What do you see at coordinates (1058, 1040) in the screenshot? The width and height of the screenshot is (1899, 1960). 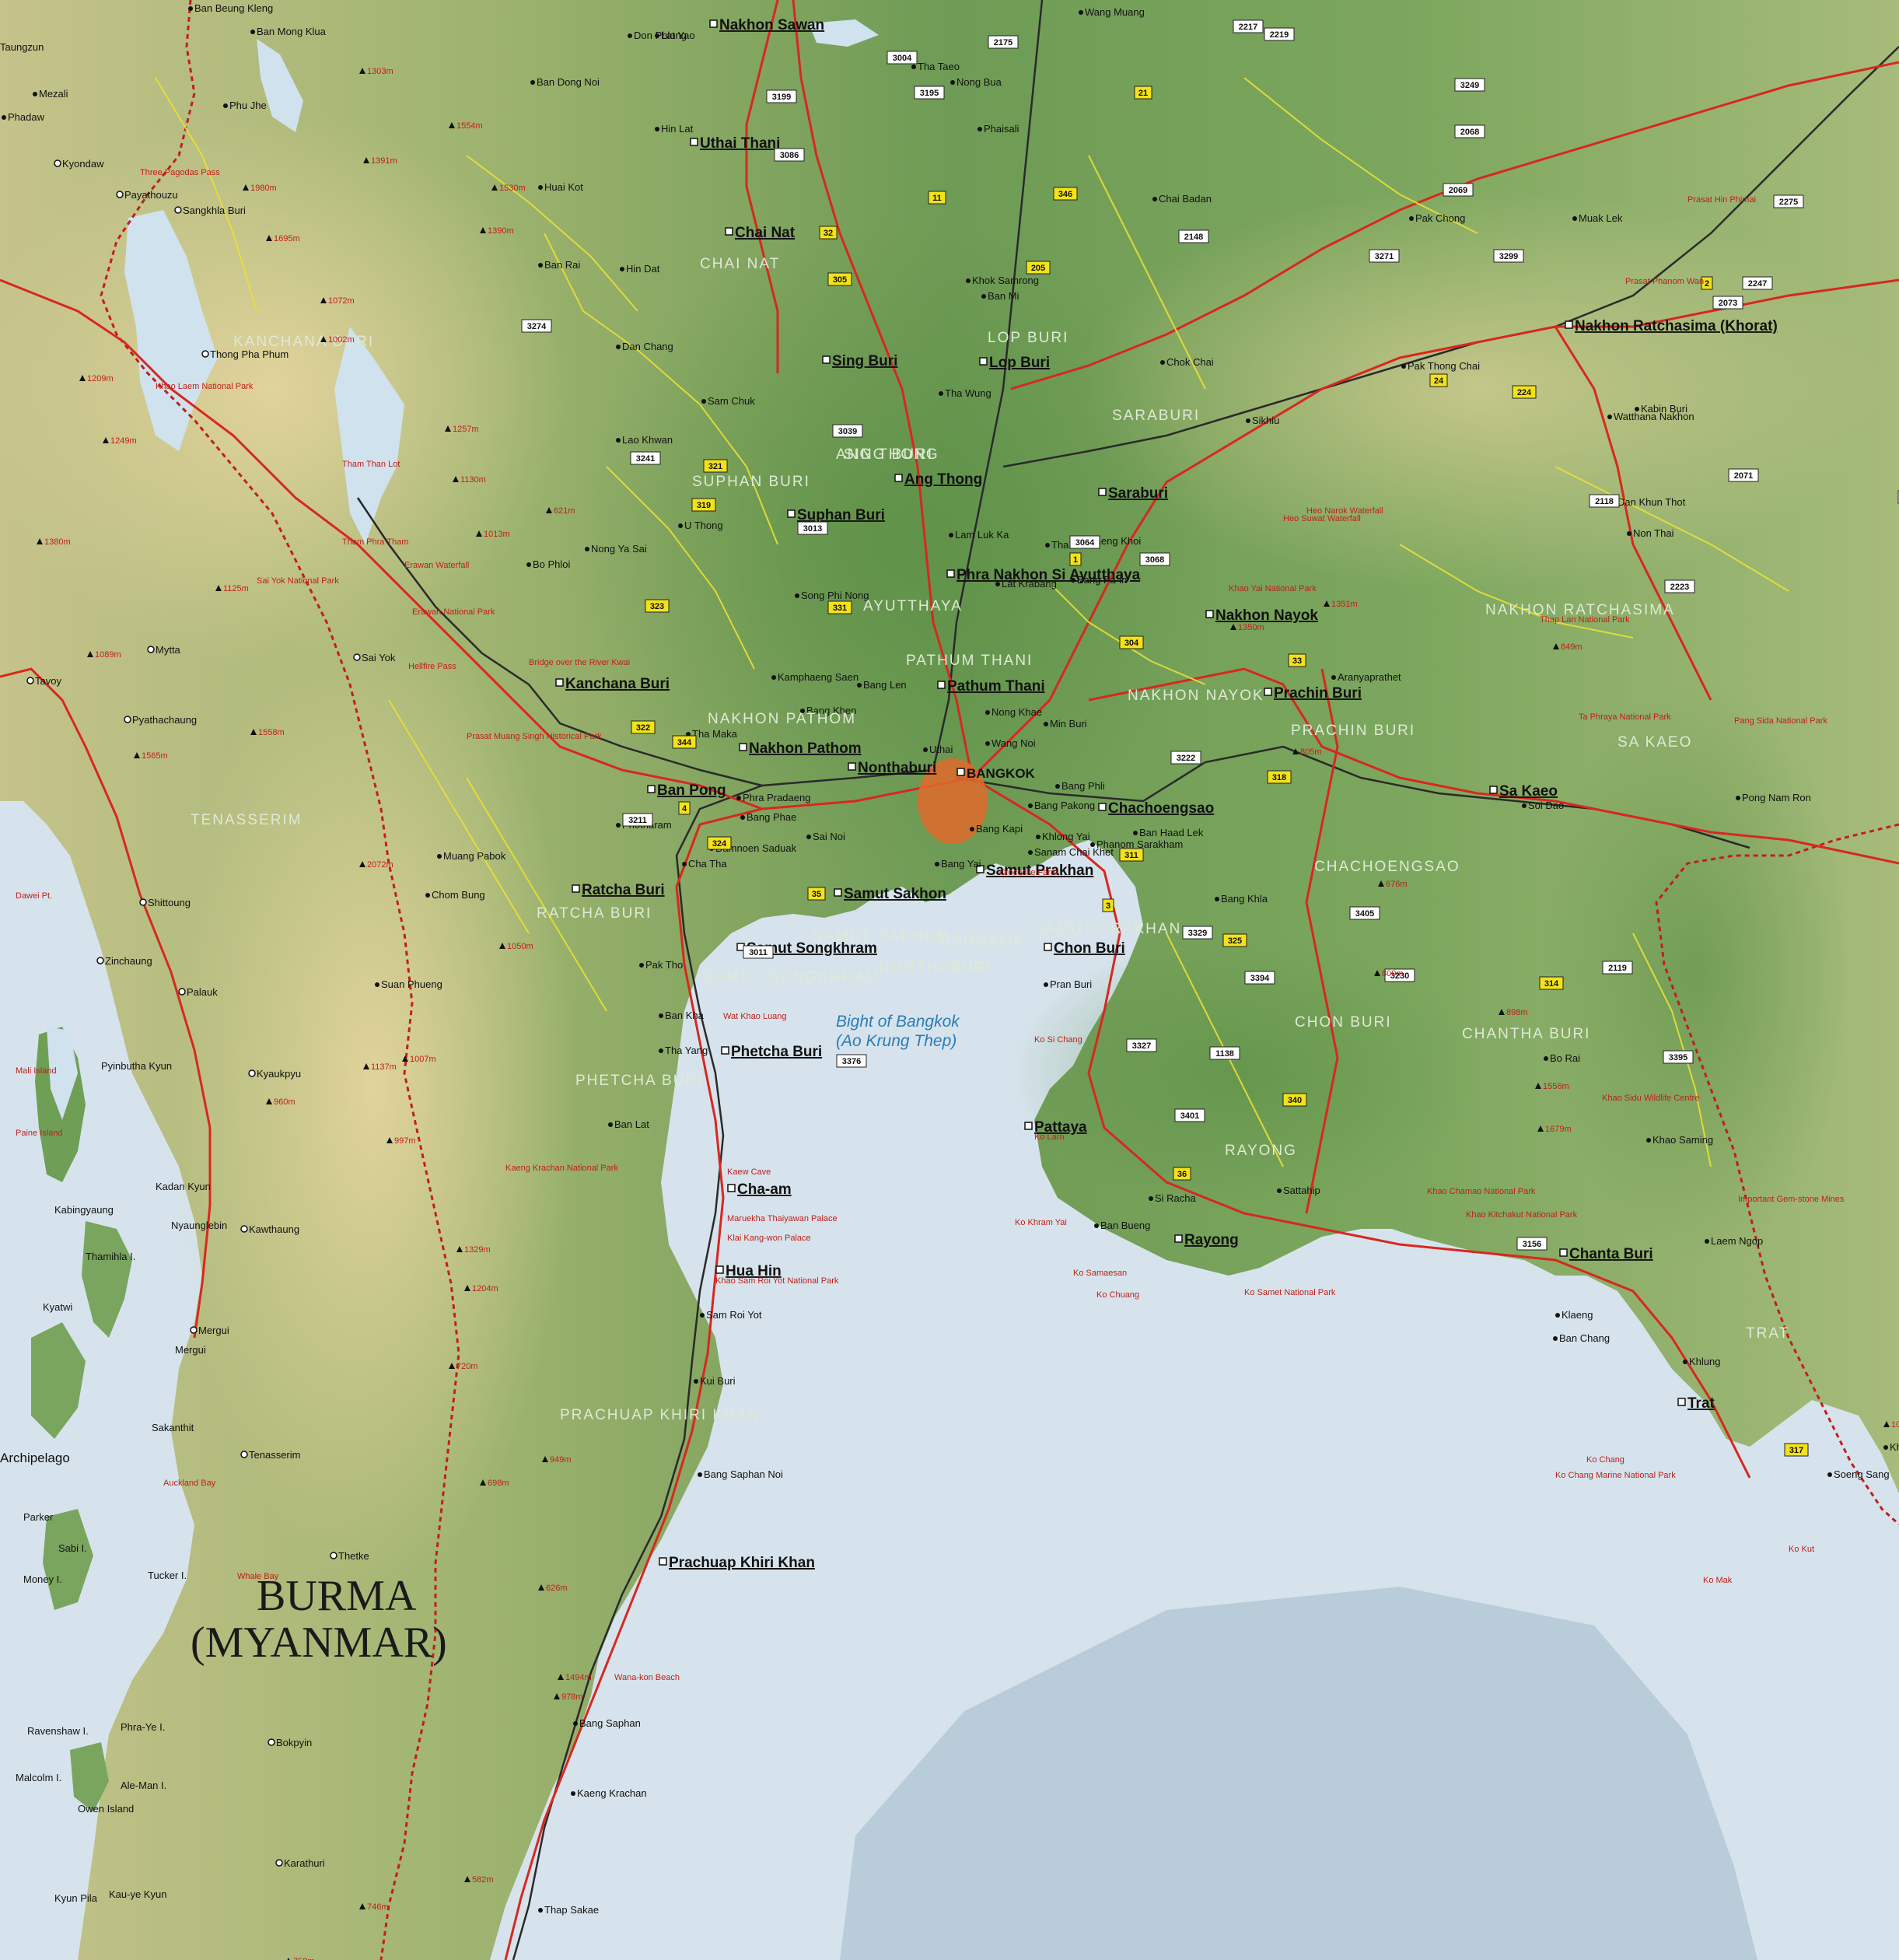 I see `poi-label: Ko Si Chang` at bounding box center [1058, 1040].